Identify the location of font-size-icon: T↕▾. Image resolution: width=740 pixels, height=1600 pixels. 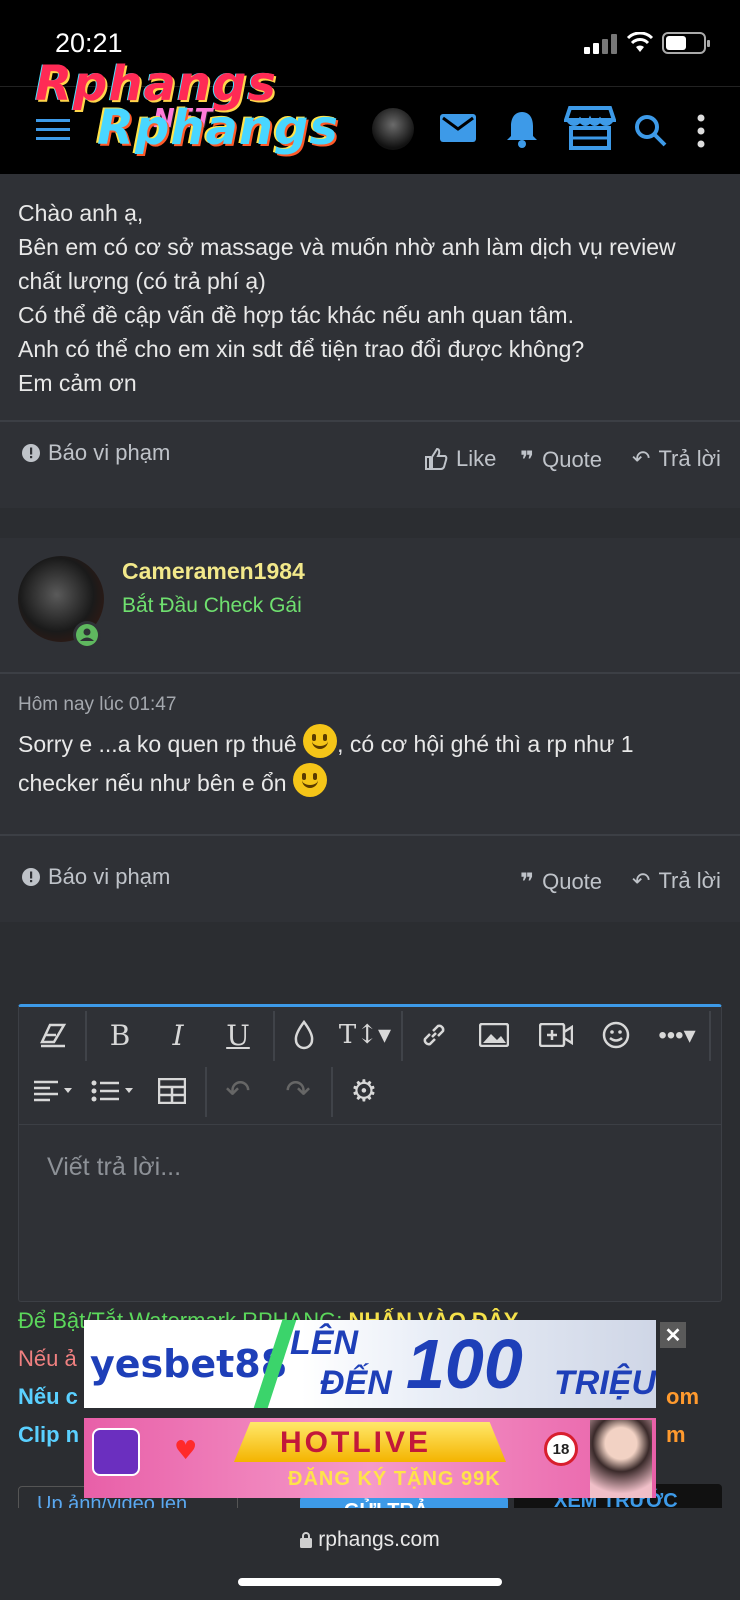
(365, 1035).